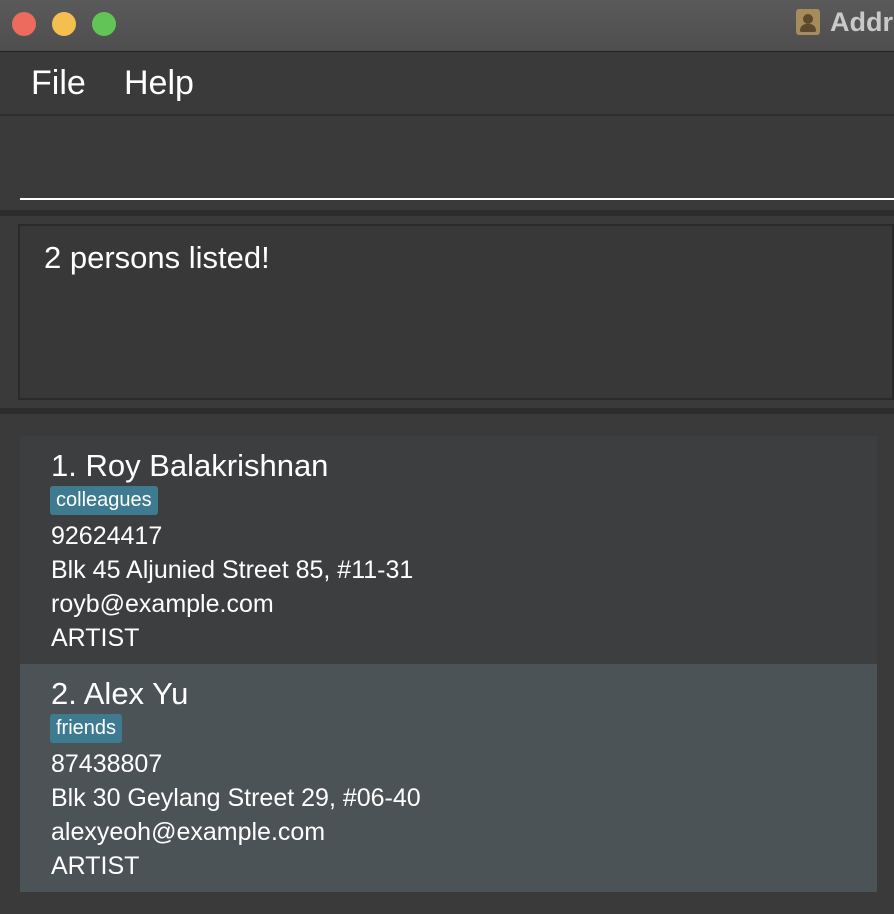 The width and height of the screenshot is (894, 914). Describe the element at coordinates (808, 22) in the screenshot. I see `address-book-icon` at that location.